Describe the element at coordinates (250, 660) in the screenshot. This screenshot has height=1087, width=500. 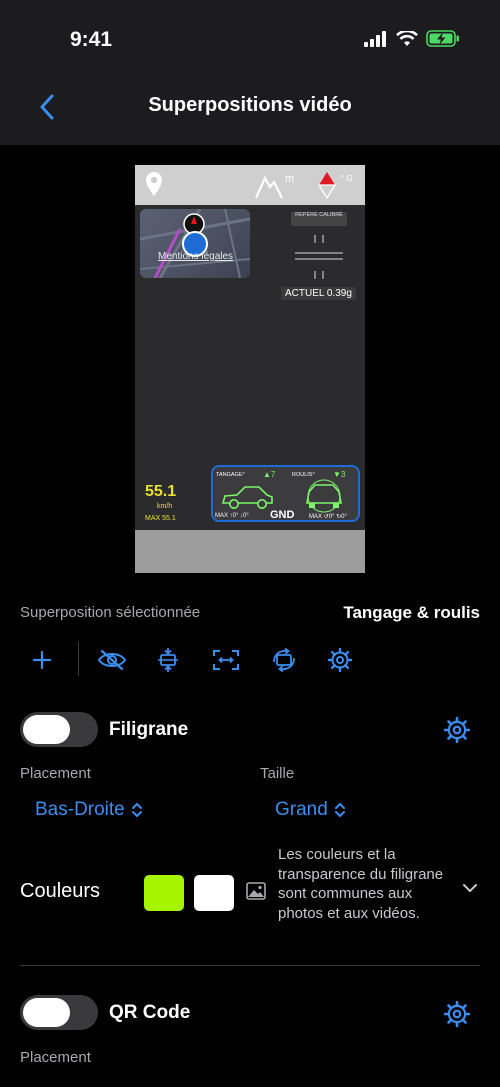
I see `overlay-toolbar` at that location.